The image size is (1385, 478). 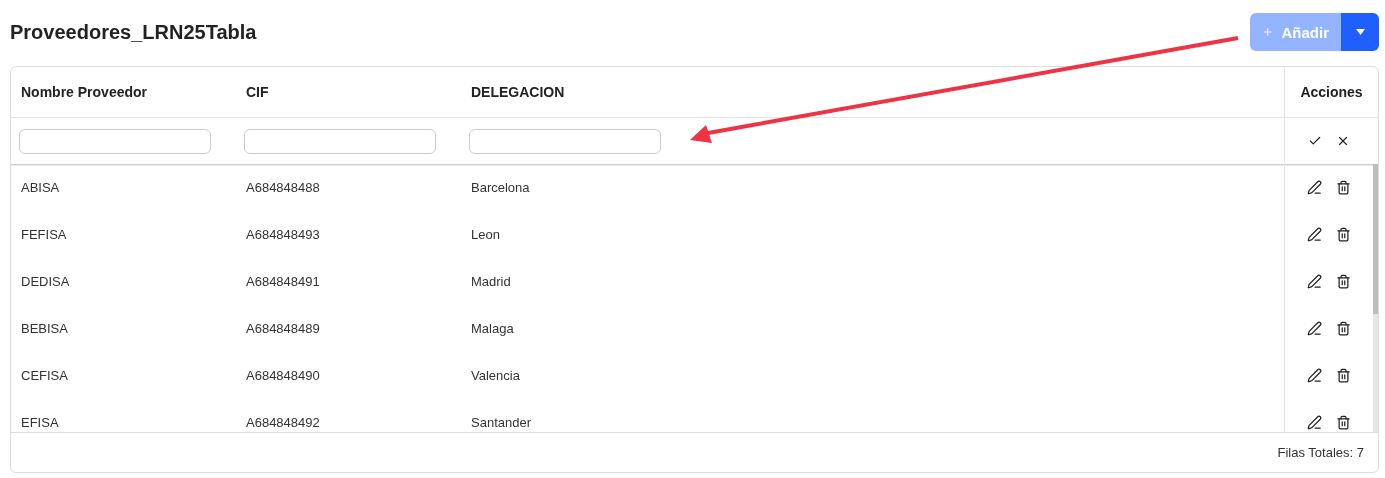 I want to click on table-cell: Barcelona, so click(x=500, y=187).